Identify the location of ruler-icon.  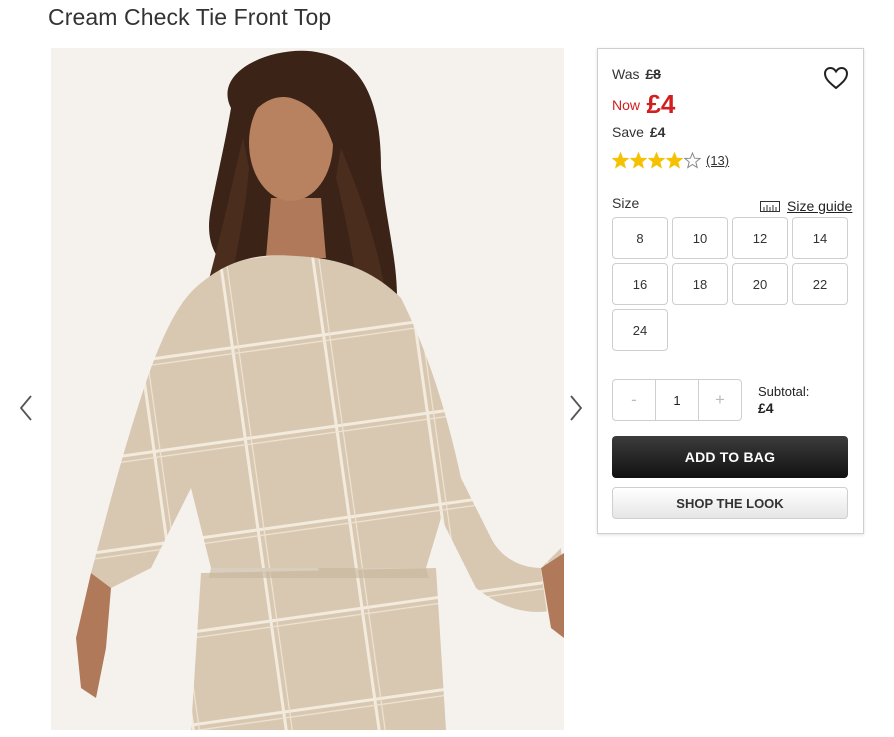
(770, 206).